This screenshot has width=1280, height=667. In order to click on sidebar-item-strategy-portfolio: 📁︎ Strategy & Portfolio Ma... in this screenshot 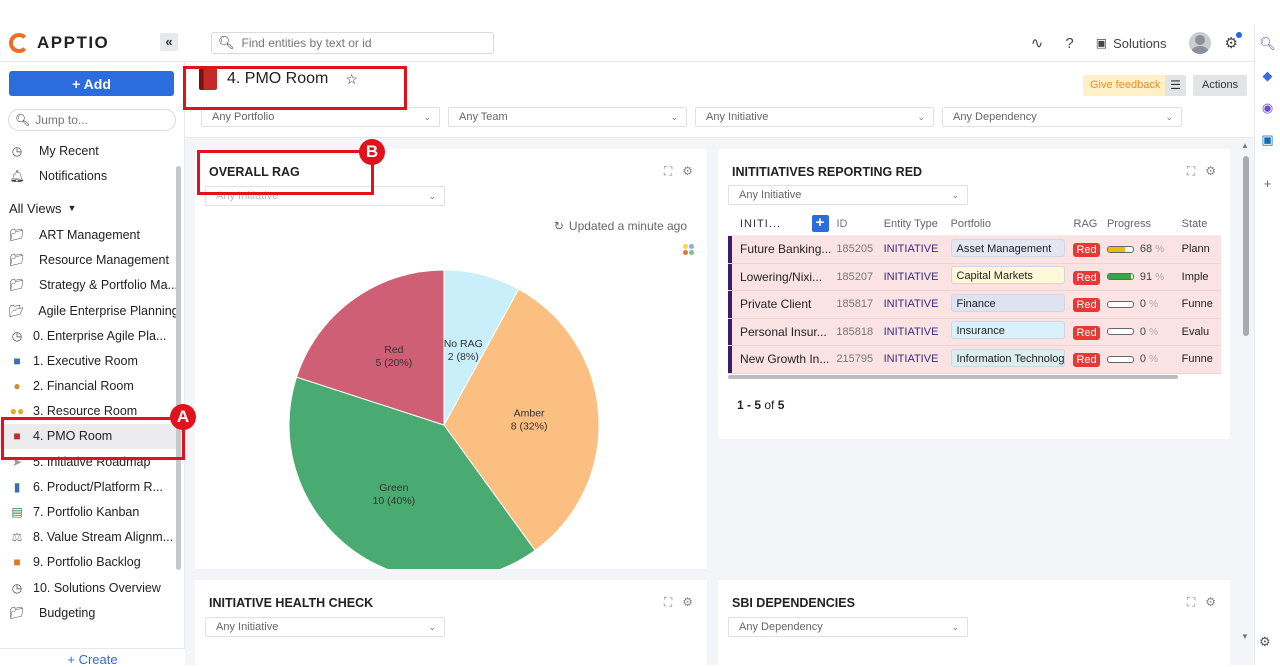, I will do `click(89, 285)`.